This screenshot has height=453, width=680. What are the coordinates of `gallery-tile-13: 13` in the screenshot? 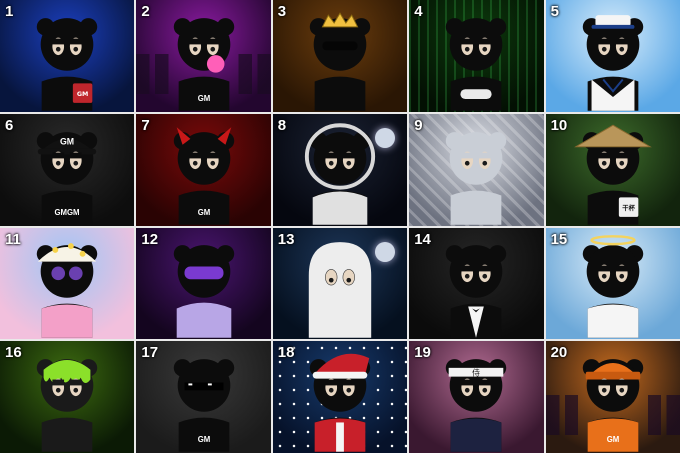 It's located at (340, 283).